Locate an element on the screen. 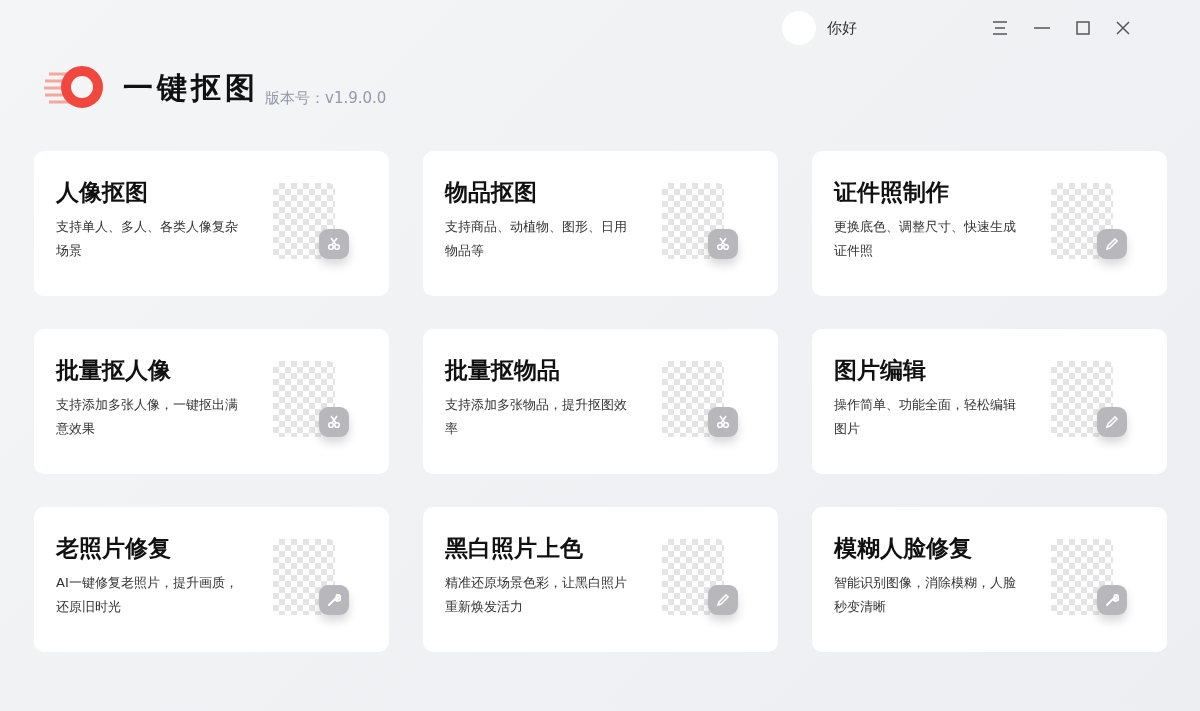 The width and height of the screenshot is (1200, 711). feature-card: 人像抠图 支持单人、多人、各类人像复杂场景 is located at coordinates (211, 223).